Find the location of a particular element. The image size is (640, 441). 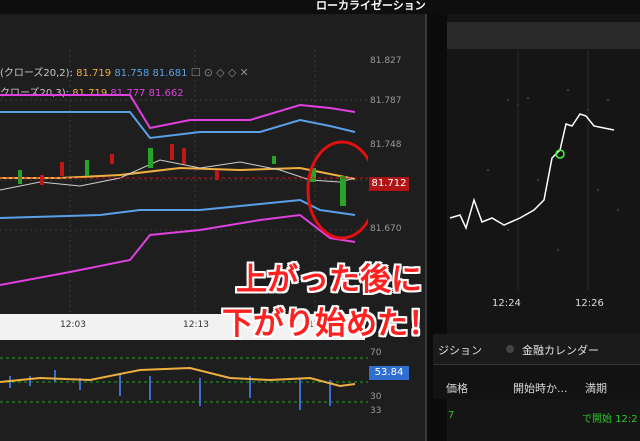

price-tick: 81.748 is located at coordinates (386, 145).